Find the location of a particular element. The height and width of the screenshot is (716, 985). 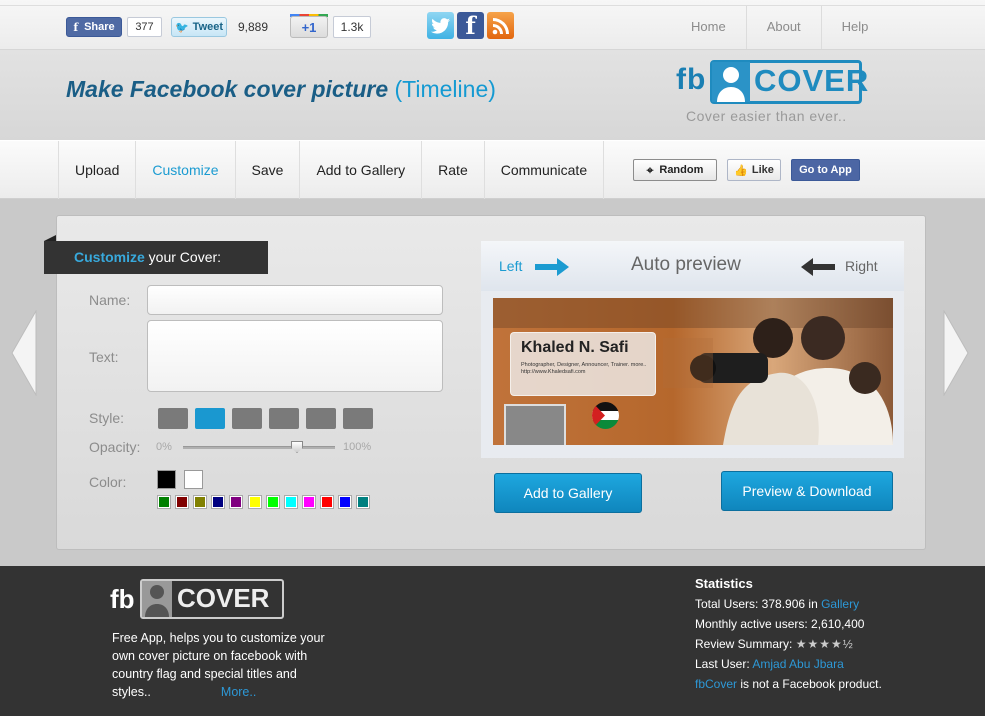

stats-title: Statistics is located at coordinates (724, 583).